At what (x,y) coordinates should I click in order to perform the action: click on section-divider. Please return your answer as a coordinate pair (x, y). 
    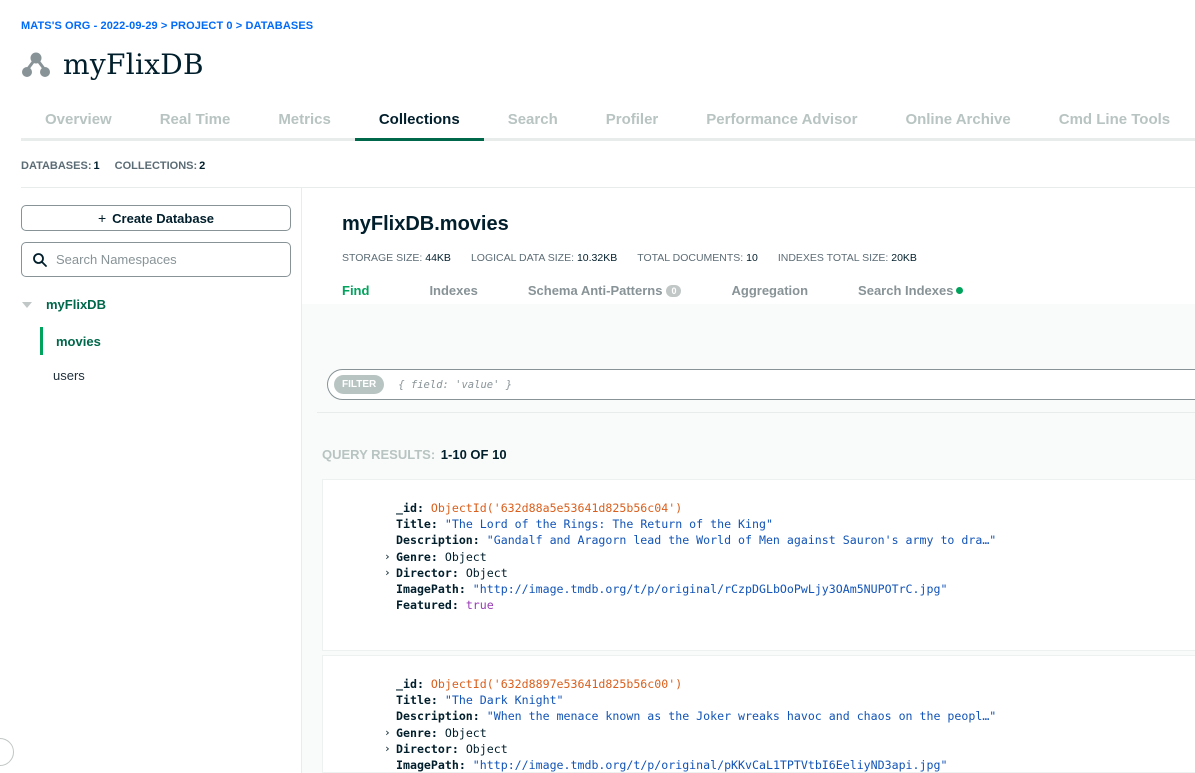
    Looking at the image, I should click on (608, 187).